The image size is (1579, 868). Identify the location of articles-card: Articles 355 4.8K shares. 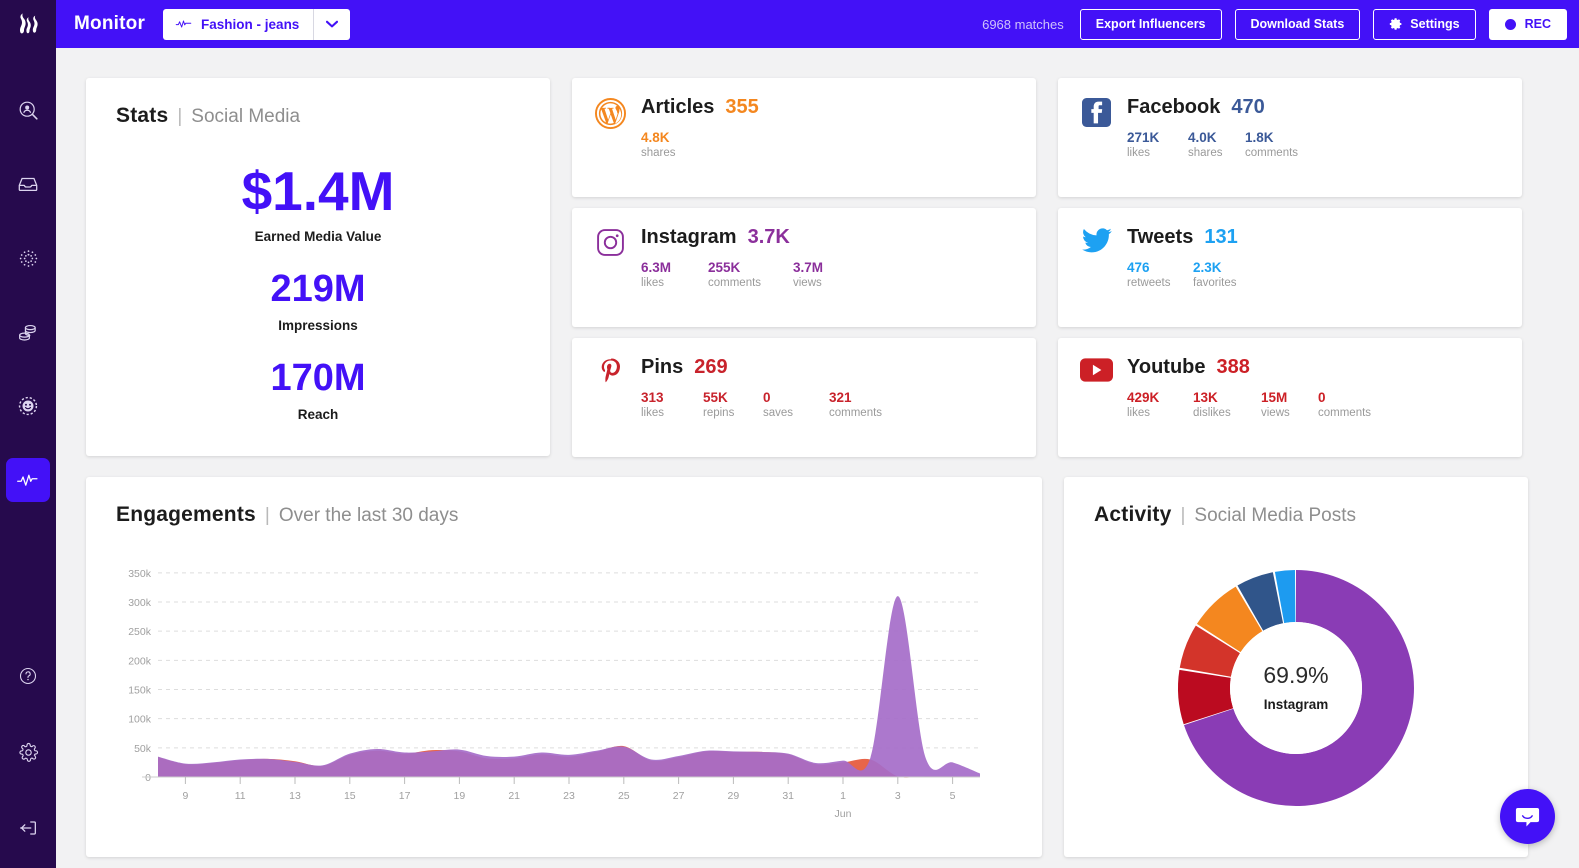
(804, 137).